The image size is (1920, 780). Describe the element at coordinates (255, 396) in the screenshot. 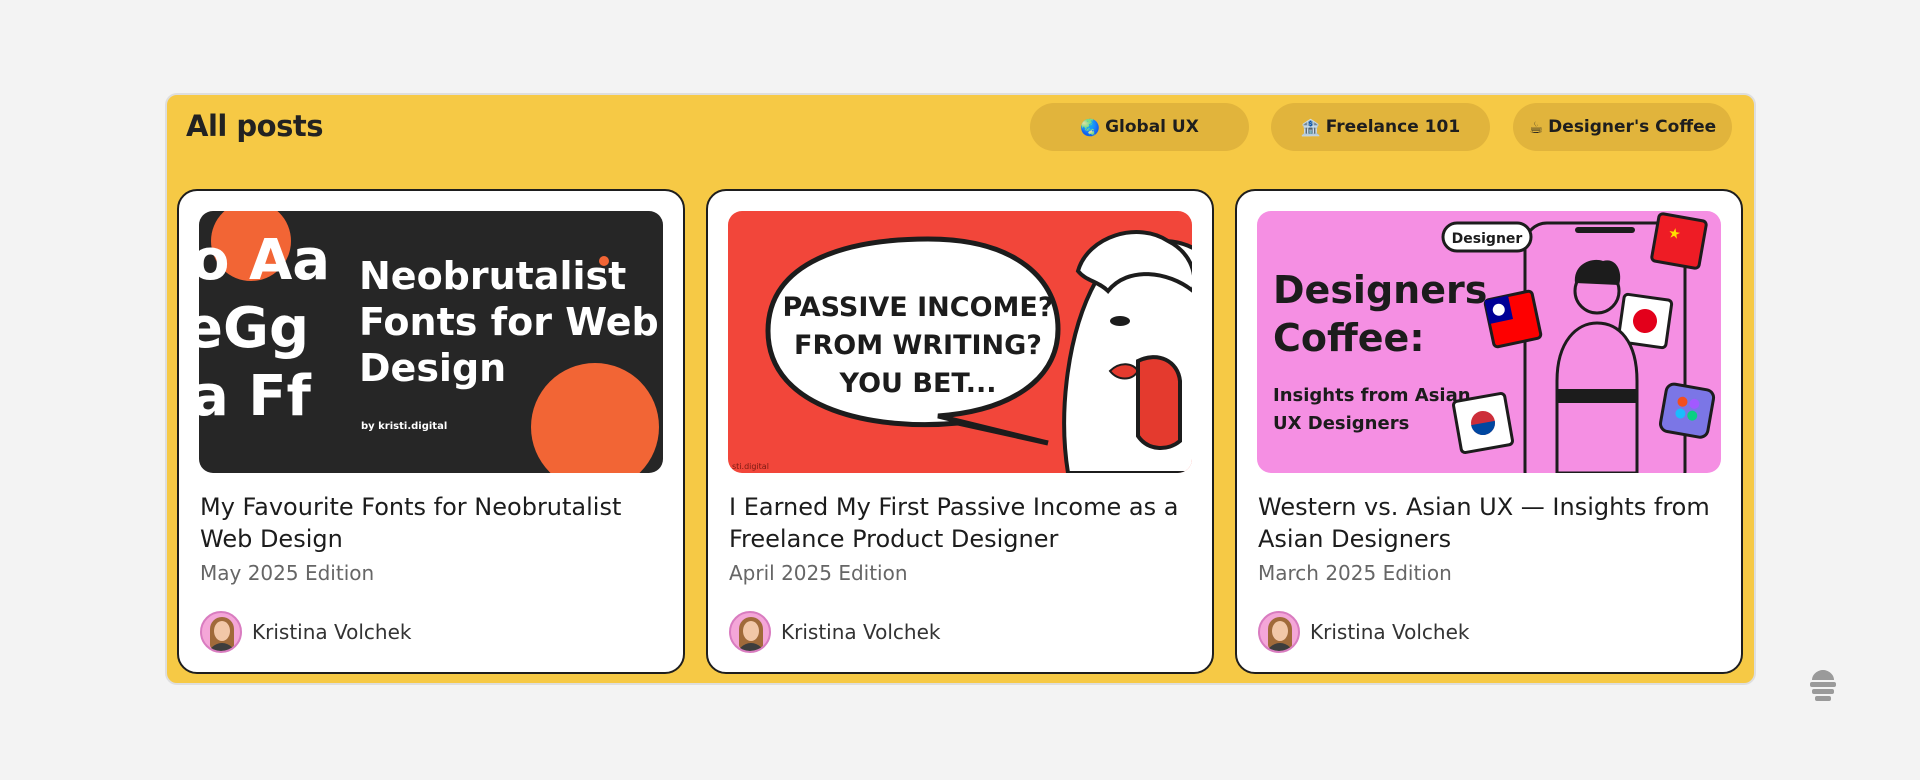

I see `svg-text: a Ff` at that location.